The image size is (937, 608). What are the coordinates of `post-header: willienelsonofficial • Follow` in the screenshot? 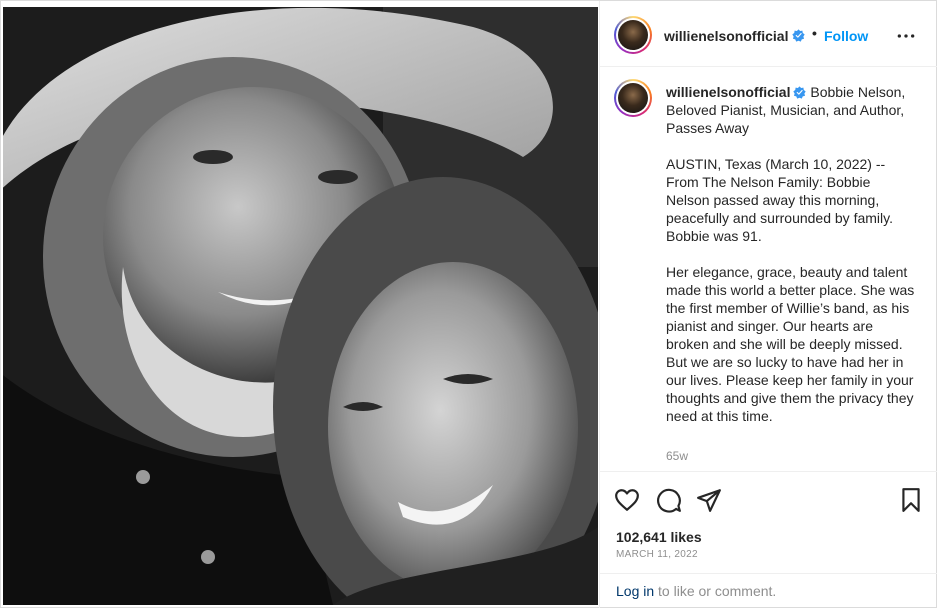 It's located at (768, 34).